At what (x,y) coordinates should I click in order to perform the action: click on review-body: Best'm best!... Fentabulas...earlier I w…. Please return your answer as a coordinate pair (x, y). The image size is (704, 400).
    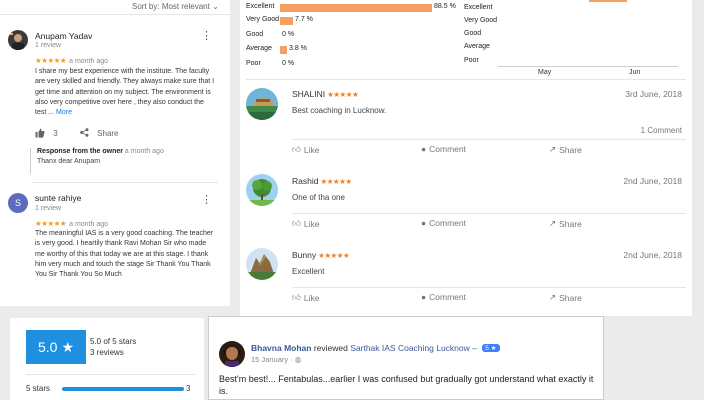
    Looking at the image, I should click on (406, 385).